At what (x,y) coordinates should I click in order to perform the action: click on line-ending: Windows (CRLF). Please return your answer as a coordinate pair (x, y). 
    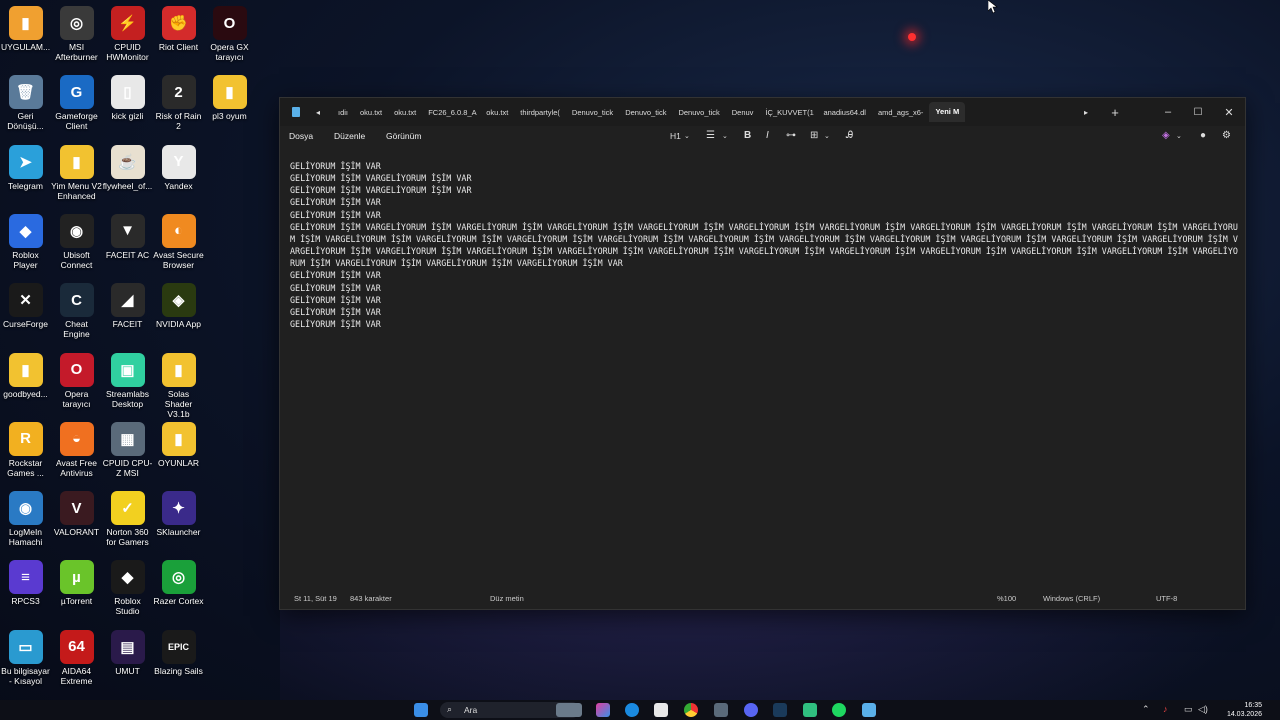
    Looking at the image, I should click on (1071, 598).